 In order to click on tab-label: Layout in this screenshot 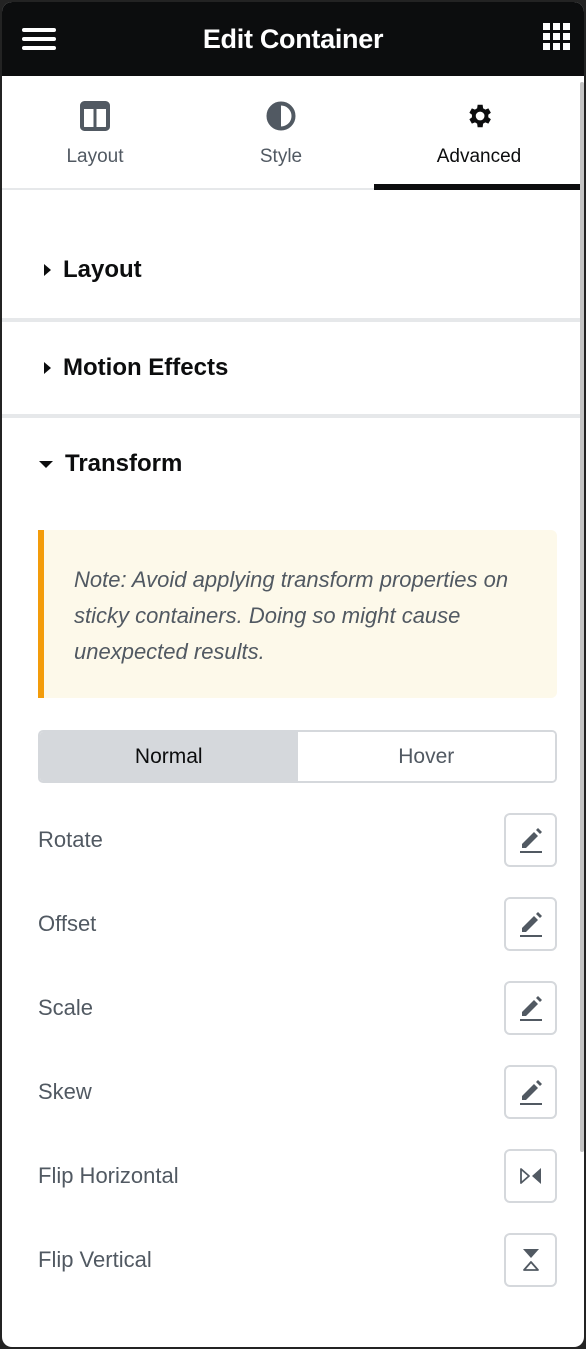, I will do `click(95, 156)`.